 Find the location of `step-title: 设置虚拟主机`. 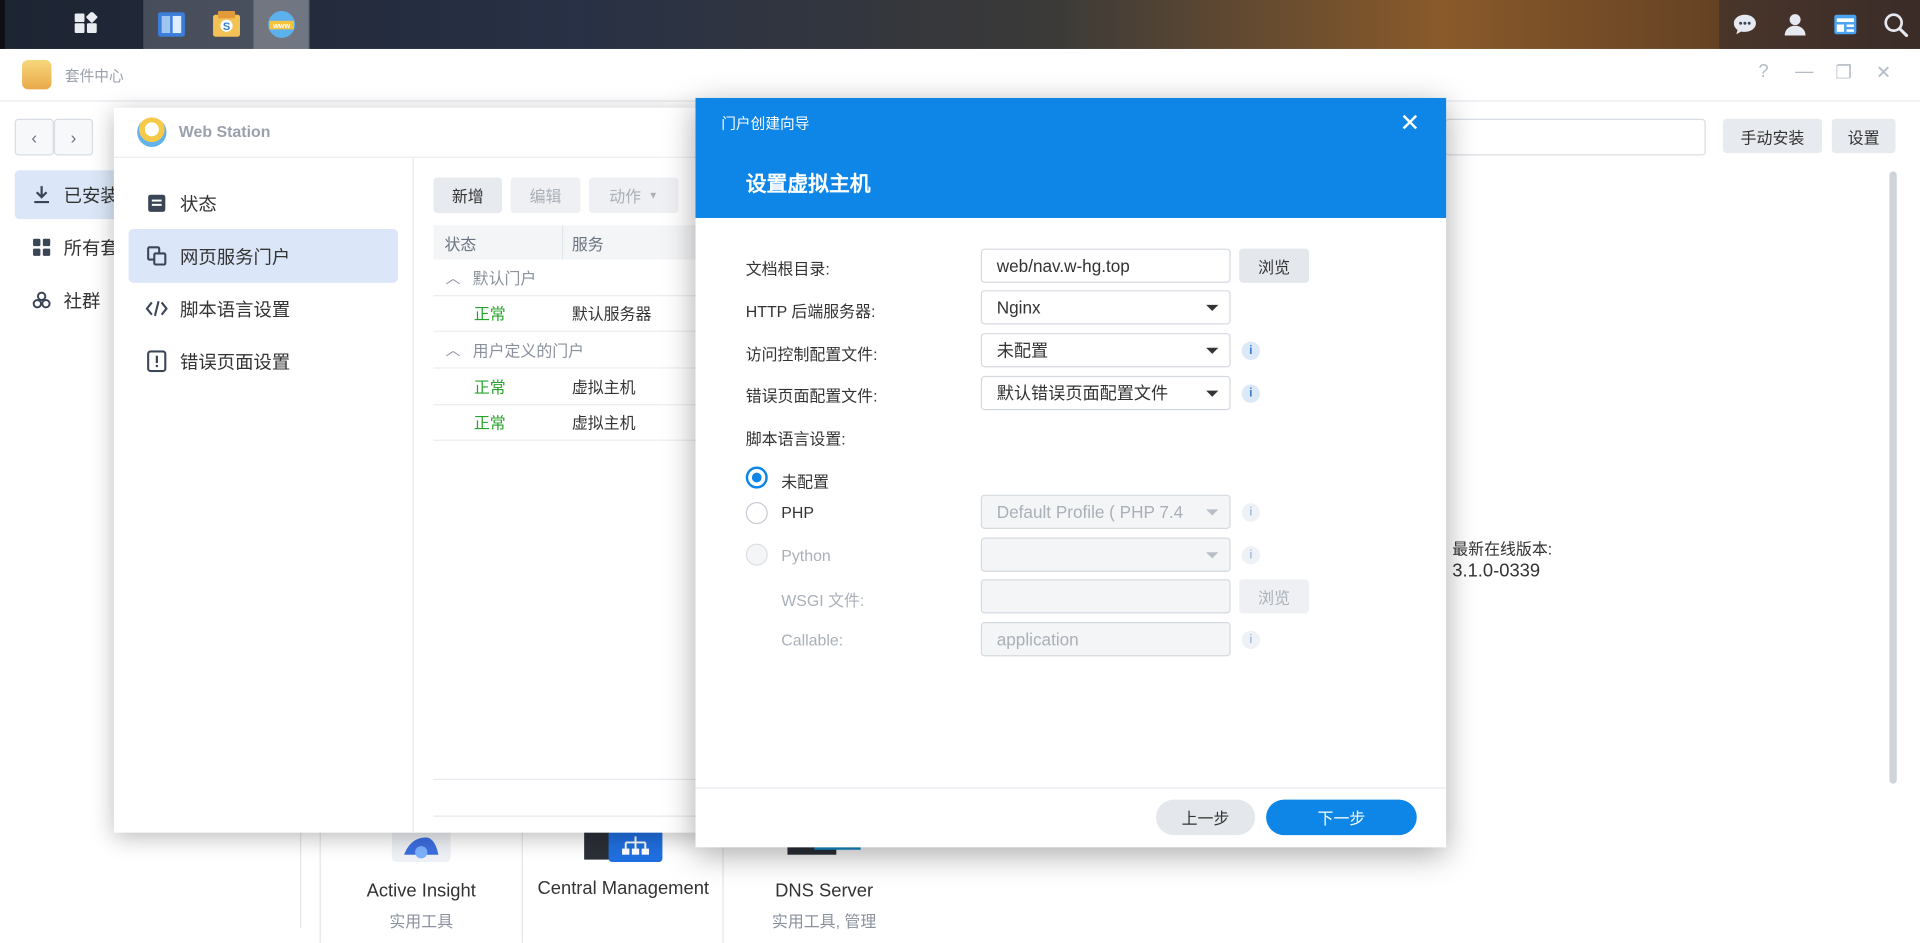

step-title: 设置虚拟主机 is located at coordinates (808, 184).